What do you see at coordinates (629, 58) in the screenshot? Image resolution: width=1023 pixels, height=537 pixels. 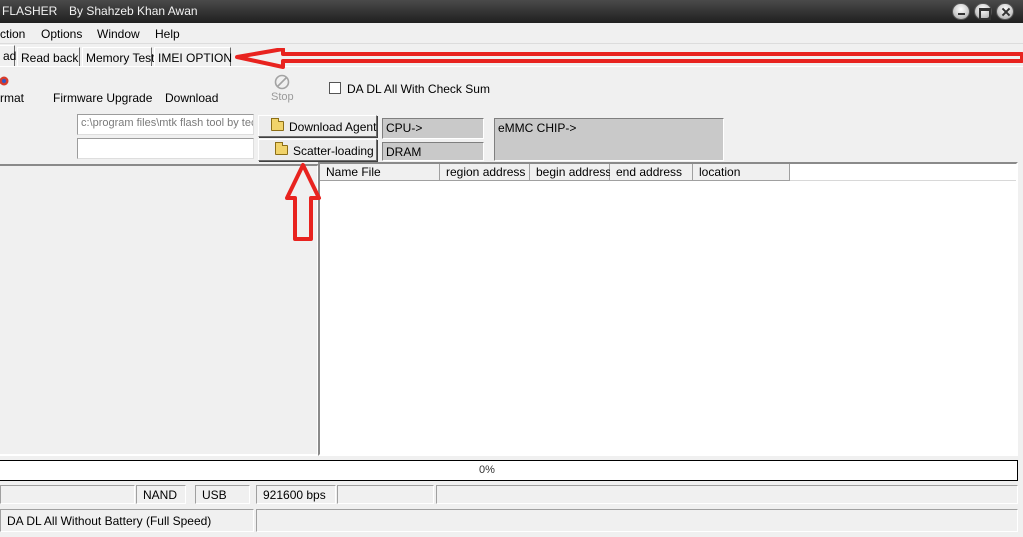 I see `annotation-arrow-left-icon` at bounding box center [629, 58].